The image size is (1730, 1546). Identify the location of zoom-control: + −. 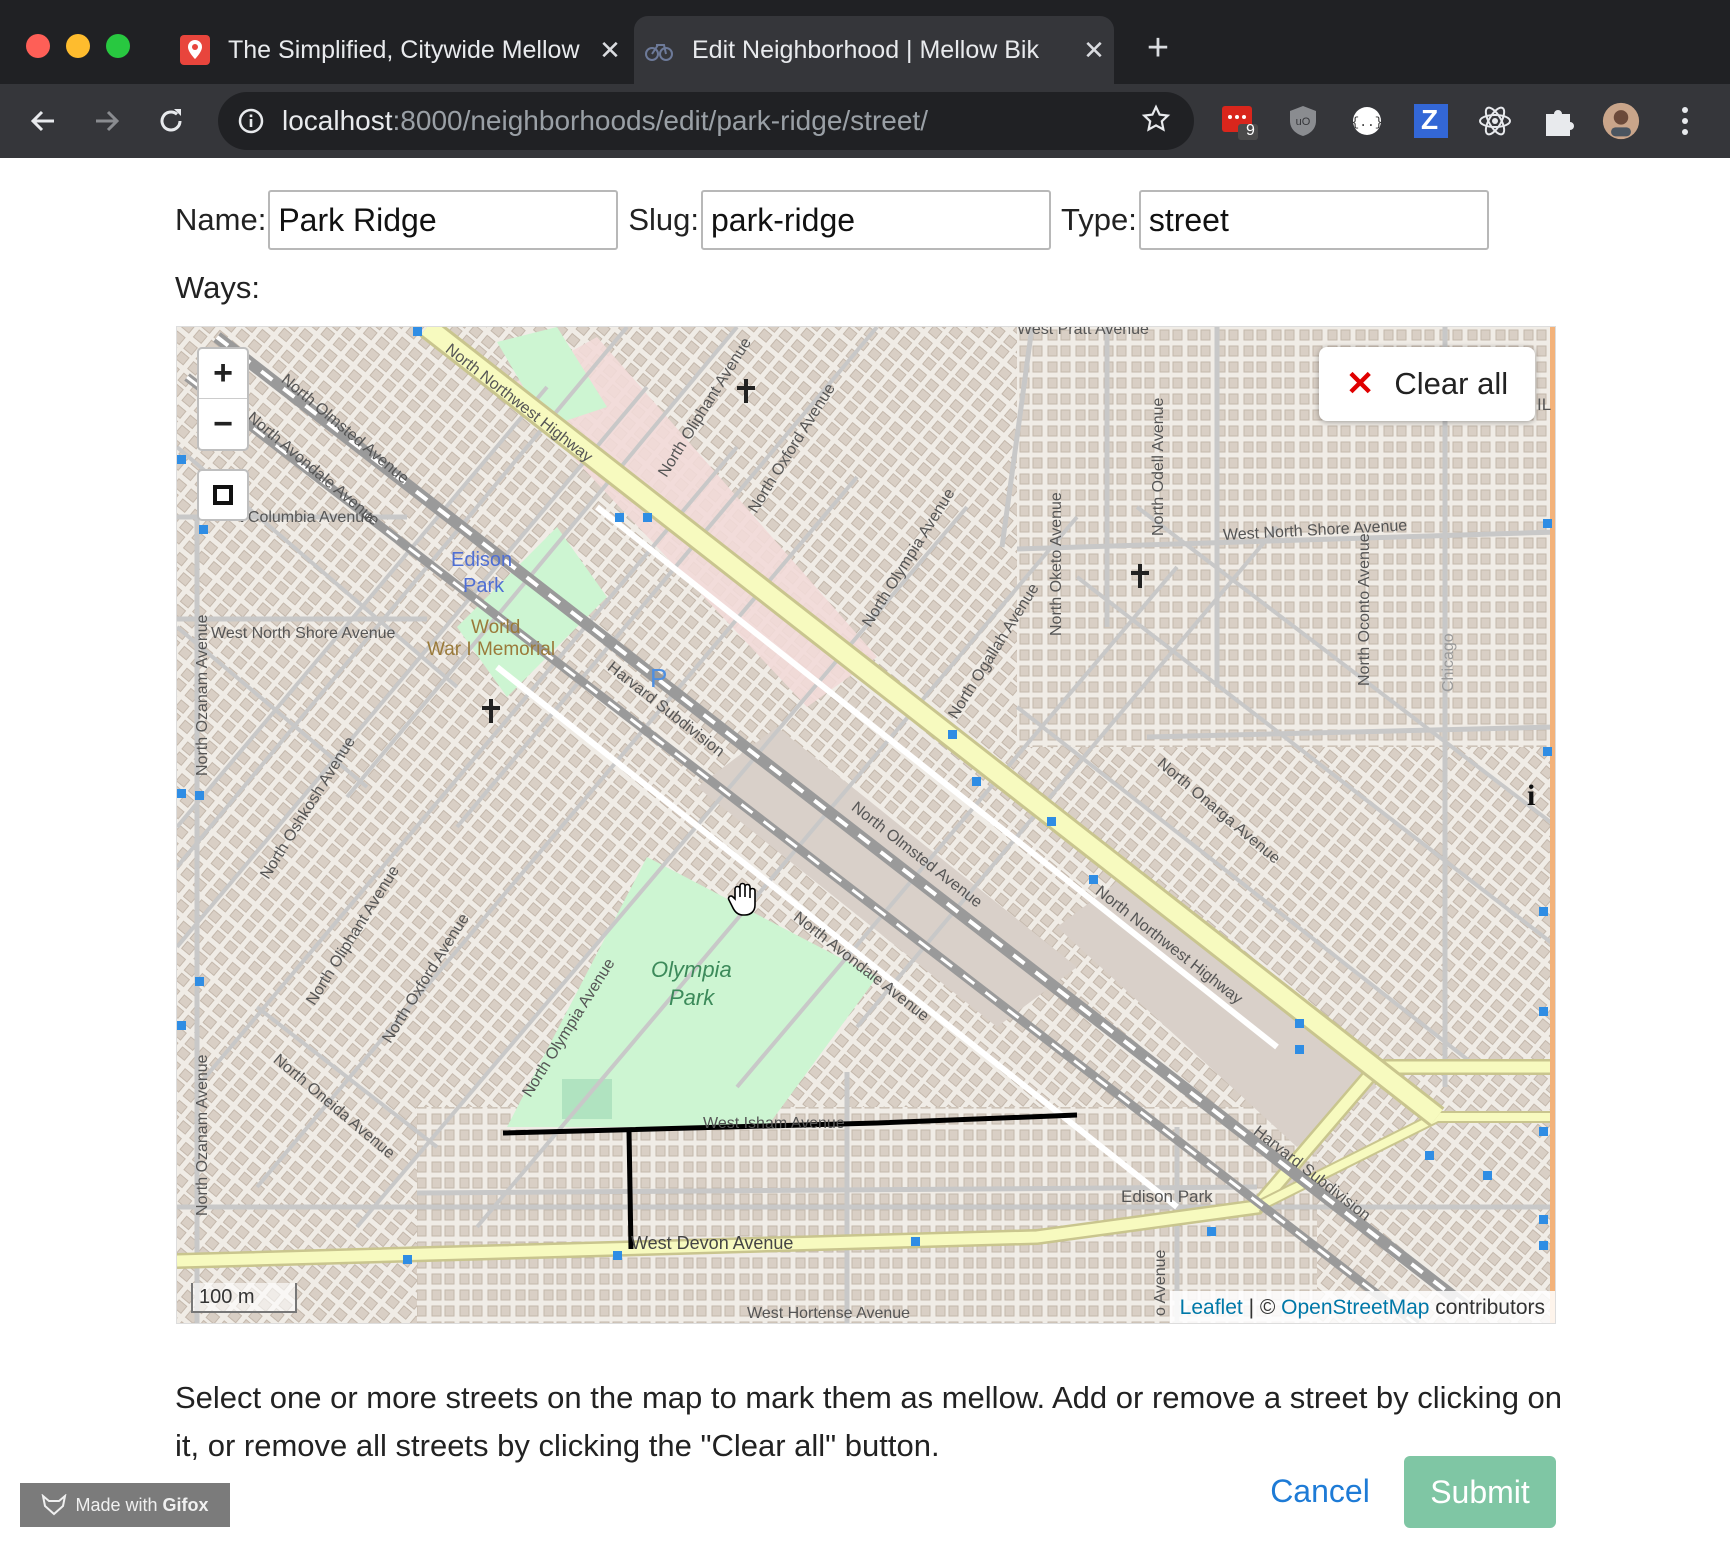
(223, 399).